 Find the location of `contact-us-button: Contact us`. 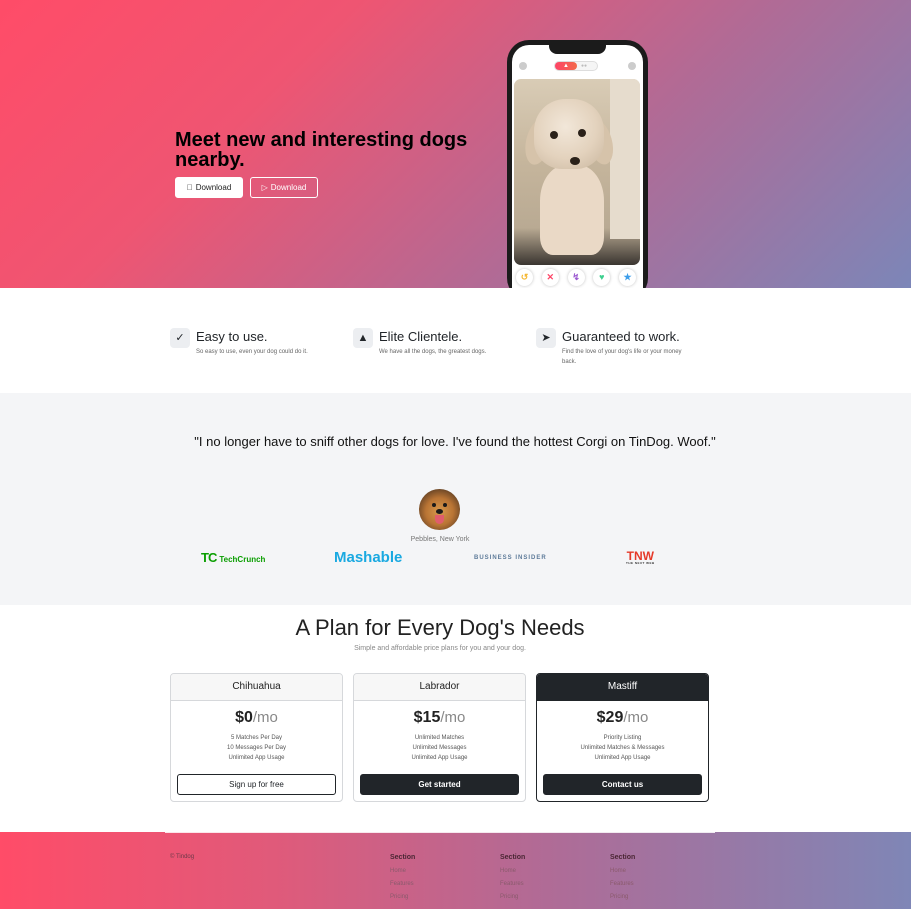

contact-us-button: Contact us is located at coordinates (622, 784).